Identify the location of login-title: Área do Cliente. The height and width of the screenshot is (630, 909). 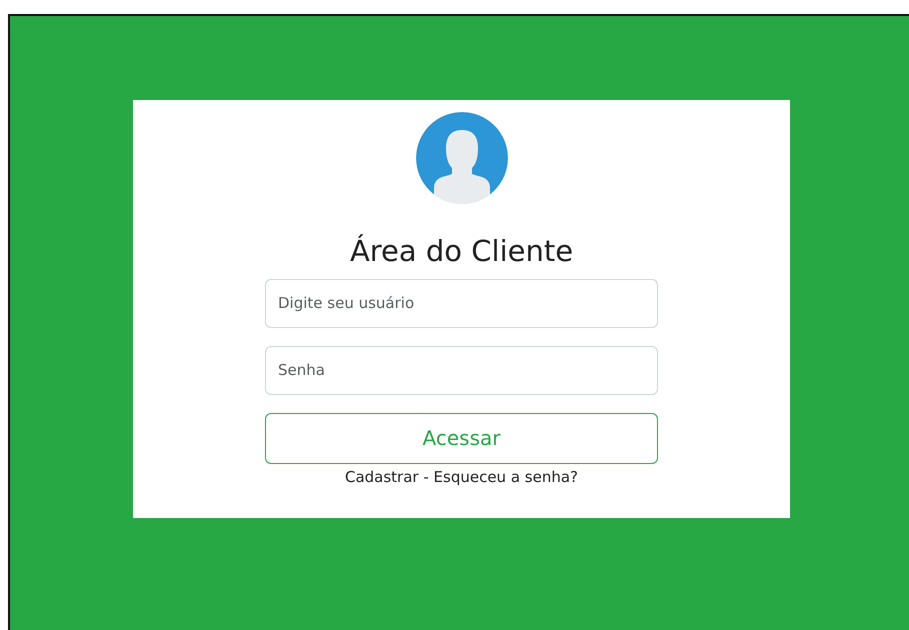
(462, 251).